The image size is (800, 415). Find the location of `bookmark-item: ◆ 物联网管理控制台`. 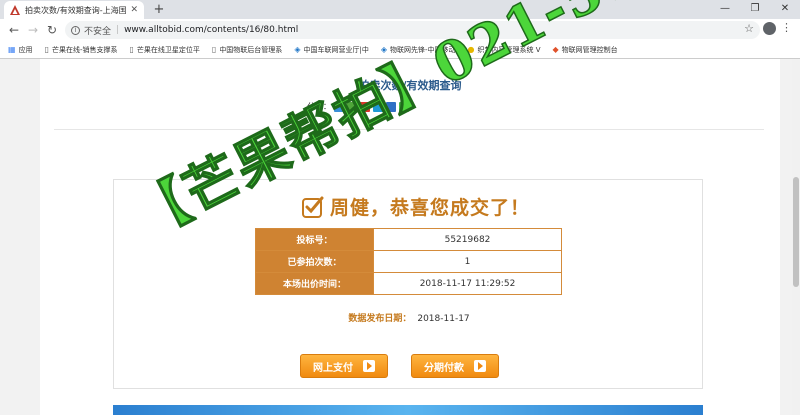

bookmark-item: ◆ 物联网管理控制台 is located at coordinates (585, 50).